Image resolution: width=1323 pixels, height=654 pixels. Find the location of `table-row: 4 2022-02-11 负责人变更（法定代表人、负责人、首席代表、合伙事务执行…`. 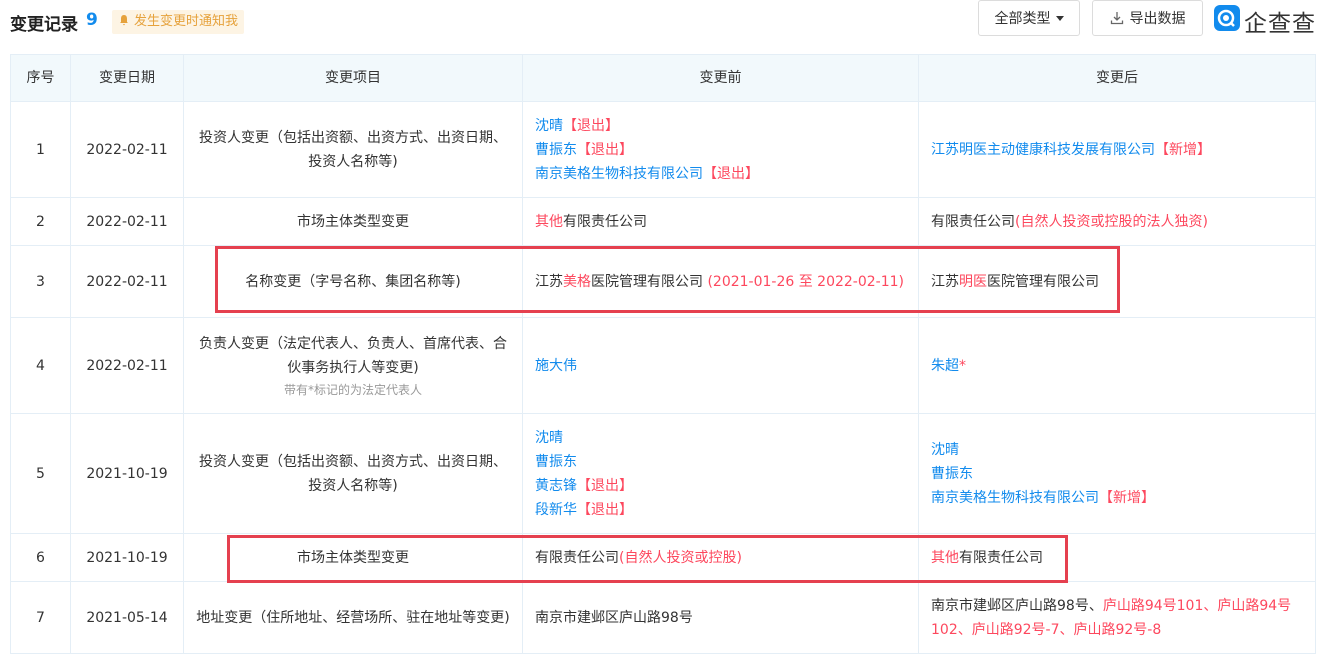

table-row: 4 2022-02-11 负责人变更（法定代表人、负责人、首席代表、合伙事务执行… is located at coordinates (663, 365).